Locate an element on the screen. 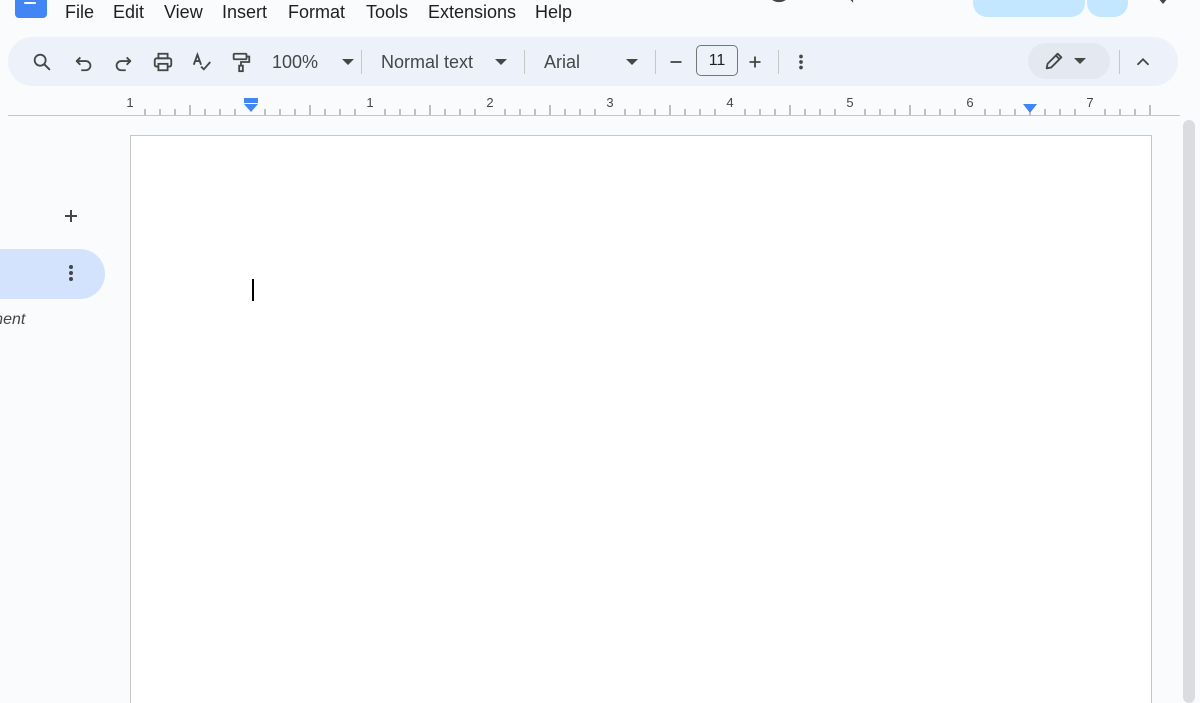  menu-file: File is located at coordinates (79, 12).